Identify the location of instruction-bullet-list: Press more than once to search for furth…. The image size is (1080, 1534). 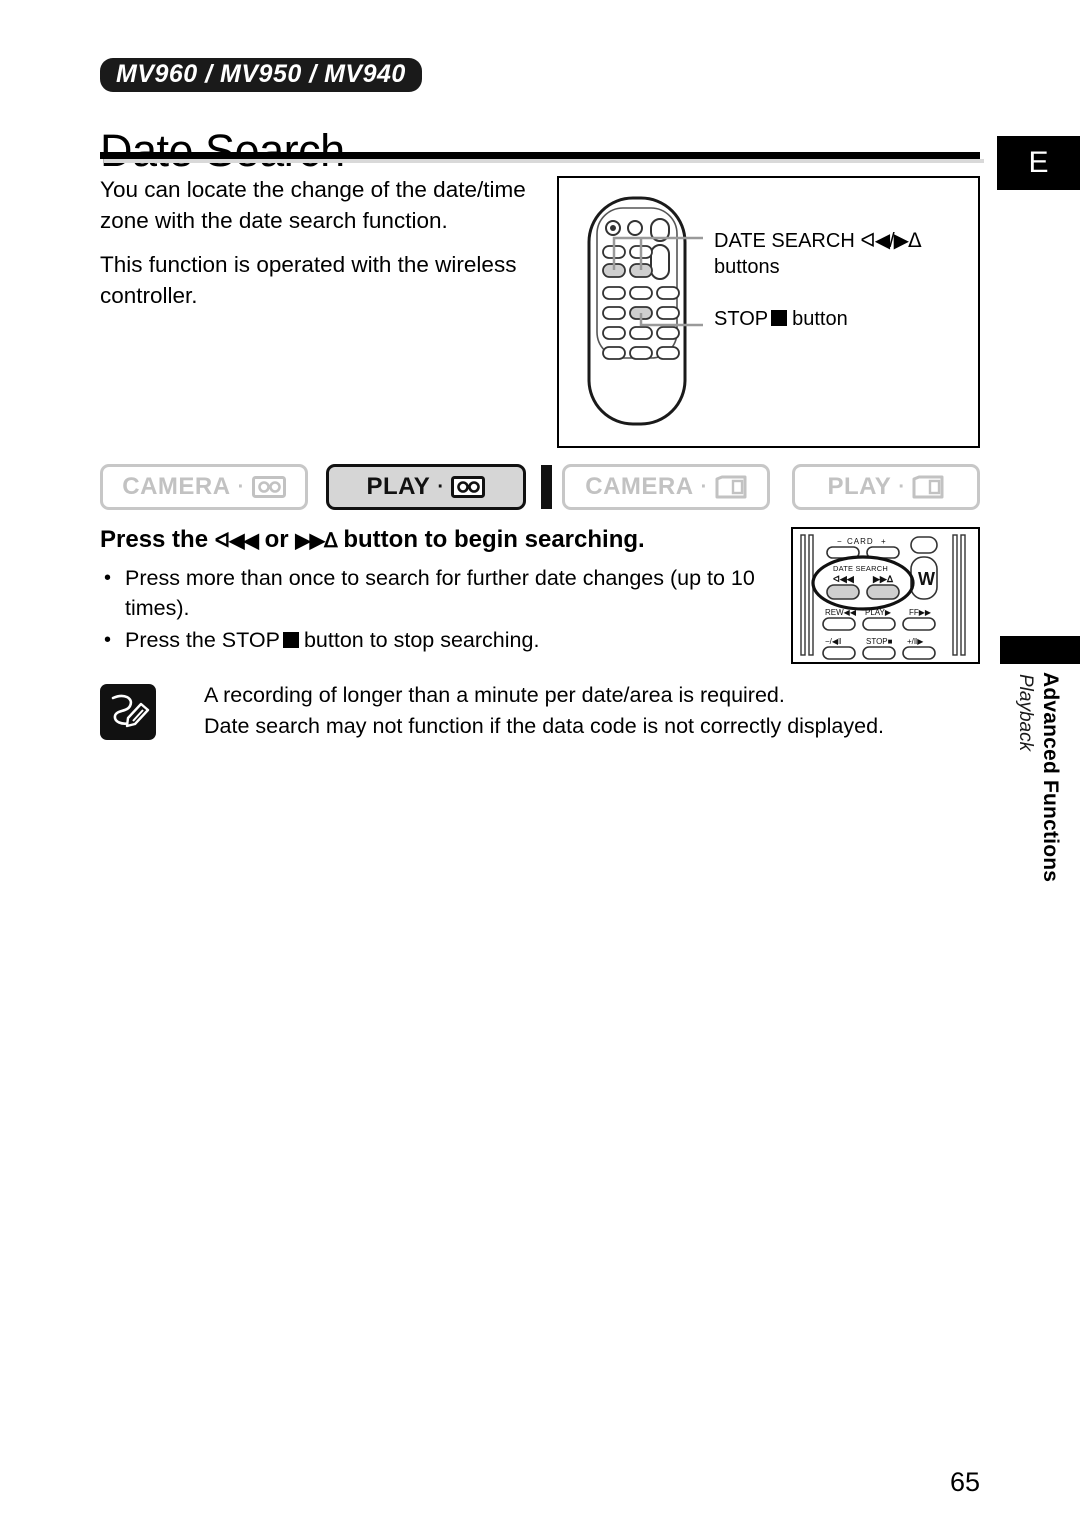
(430, 609).